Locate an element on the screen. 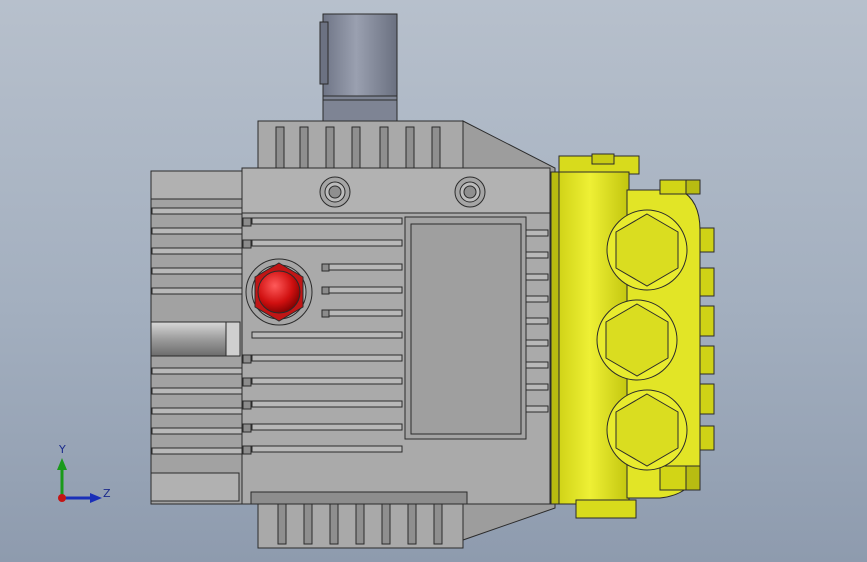  triad-z-arrowhead is located at coordinates (96, 498).